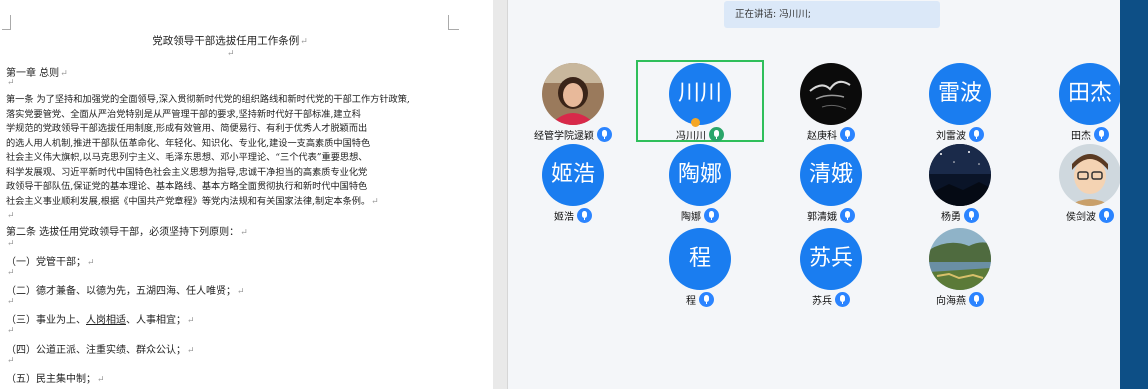 Image resolution: width=1148 pixels, height=389 pixels. I want to click on participant-tile: 经管学院逯颖, so click(573, 102).